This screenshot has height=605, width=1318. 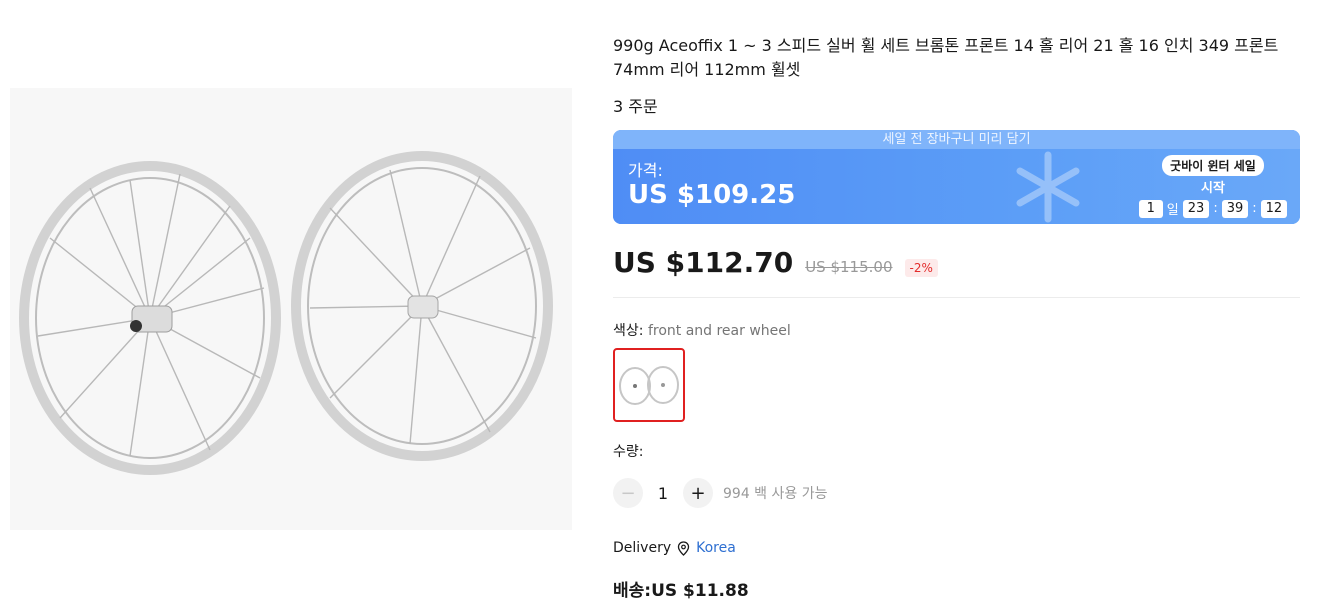 I want to click on minus-icon: −, so click(x=628, y=493).